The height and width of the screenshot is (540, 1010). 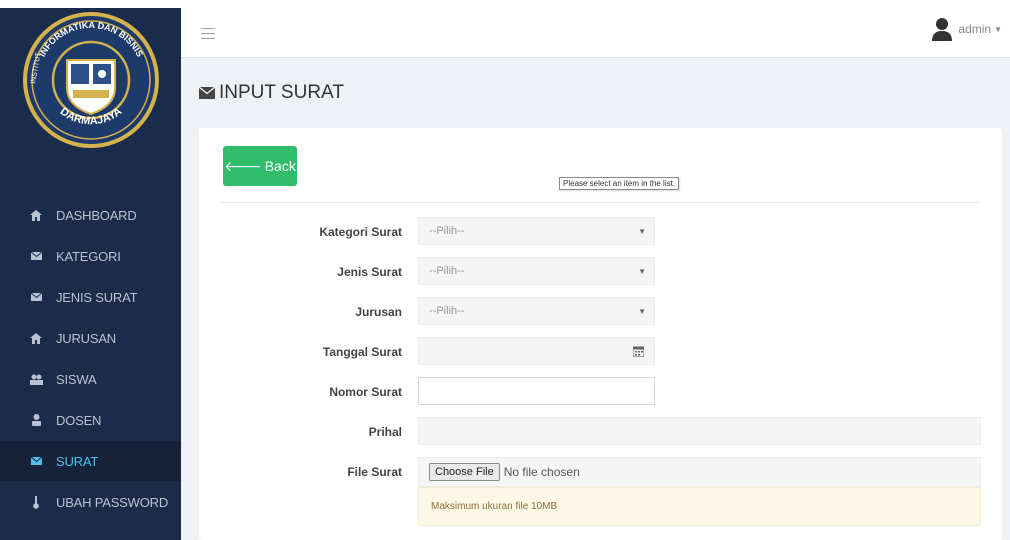 What do you see at coordinates (208, 33) in the screenshot?
I see `hamburger-menu-icon` at bounding box center [208, 33].